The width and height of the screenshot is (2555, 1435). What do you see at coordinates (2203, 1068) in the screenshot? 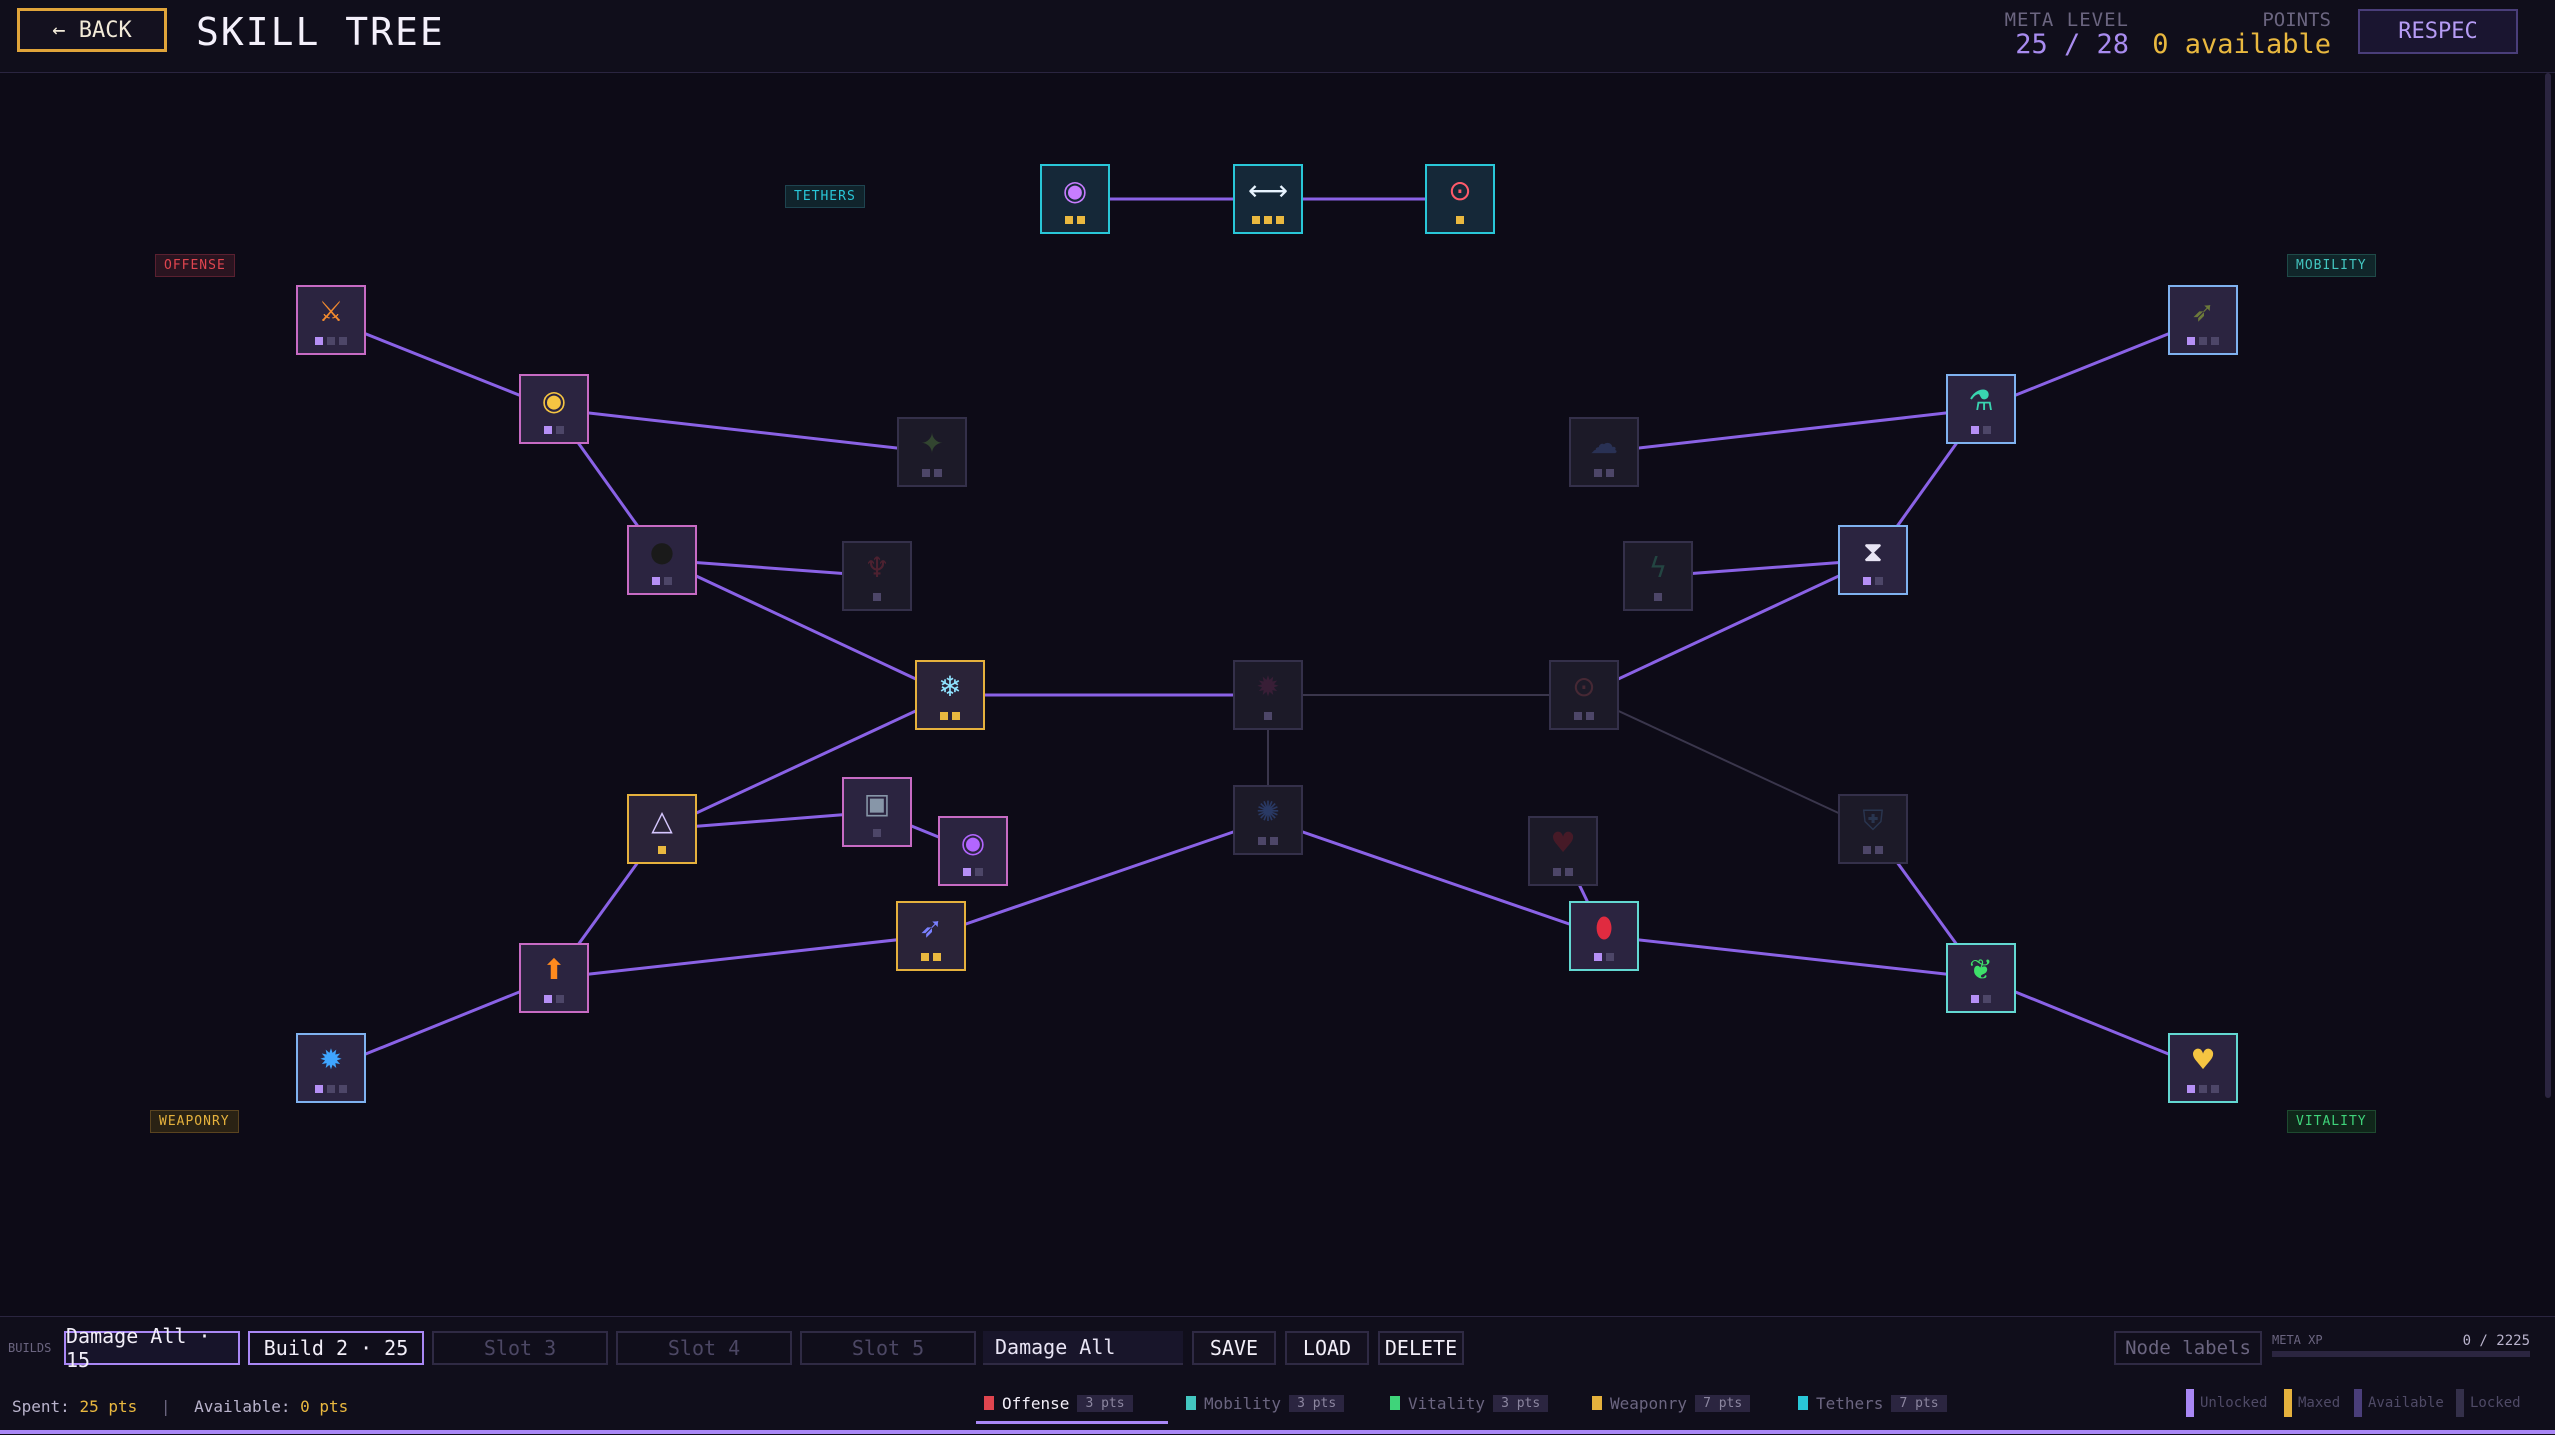
I see `skill-node-gold-heart: ♥` at bounding box center [2203, 1068].